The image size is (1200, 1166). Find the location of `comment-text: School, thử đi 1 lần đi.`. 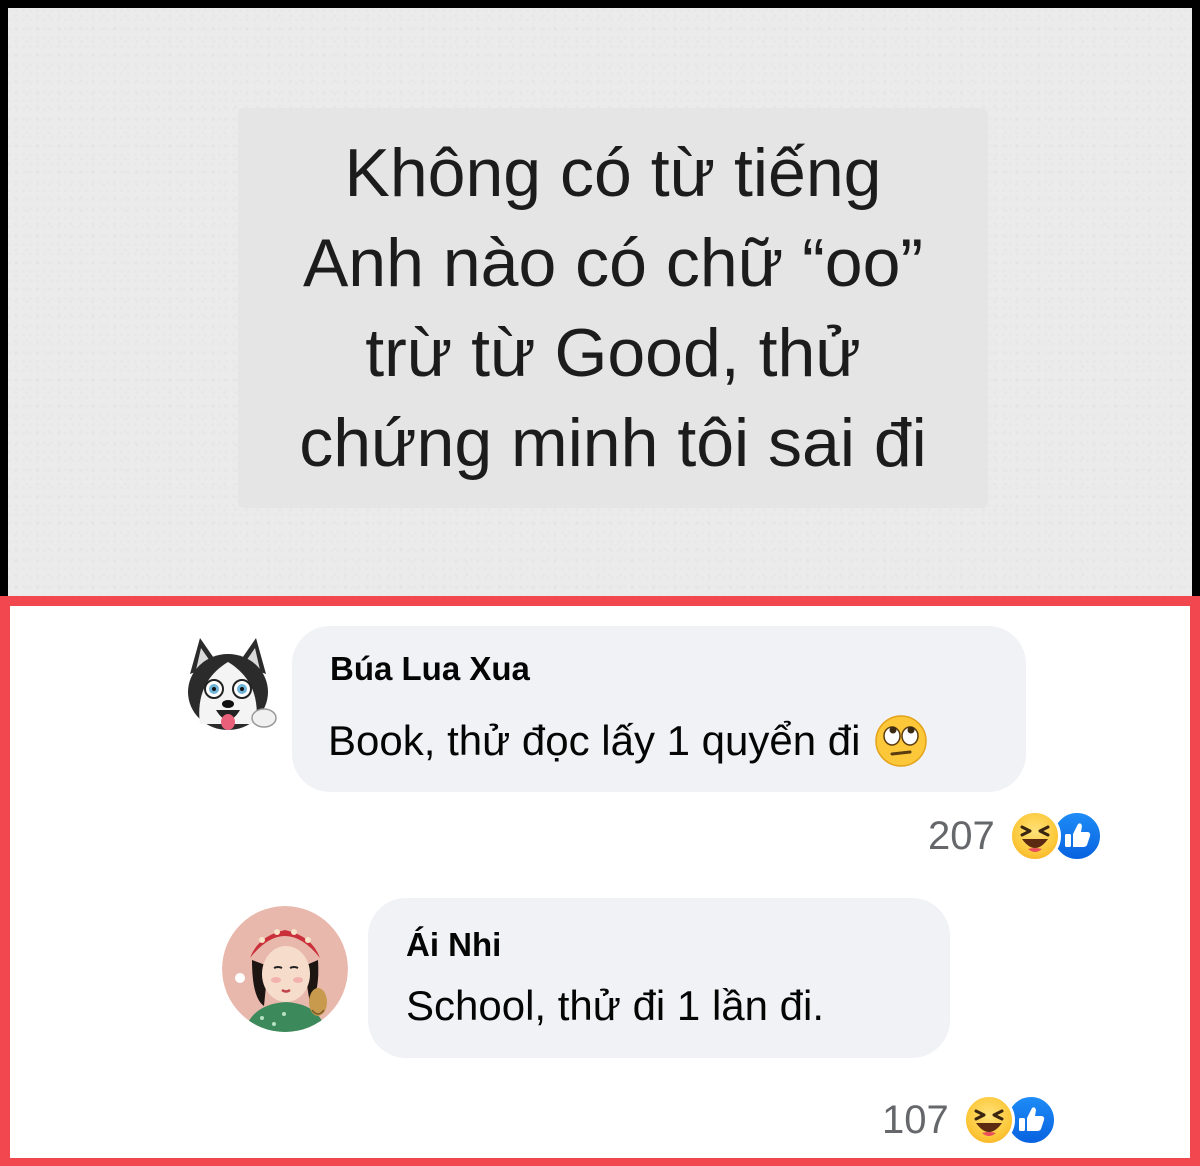

comment-text: School, thử đi 1 lần đi. is located at coordinates (615, 1005).